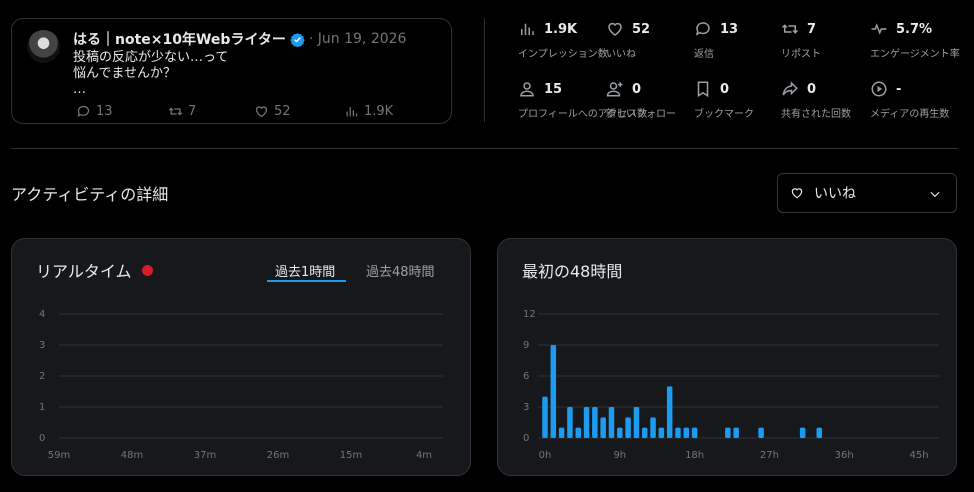 The width and height of the screenshot is (974, 492). What do you see at coordinates (738, 99) in the screenshot?
I see `metric-bookmark: 0 ブックマーク` at bounding box center [738, 99].